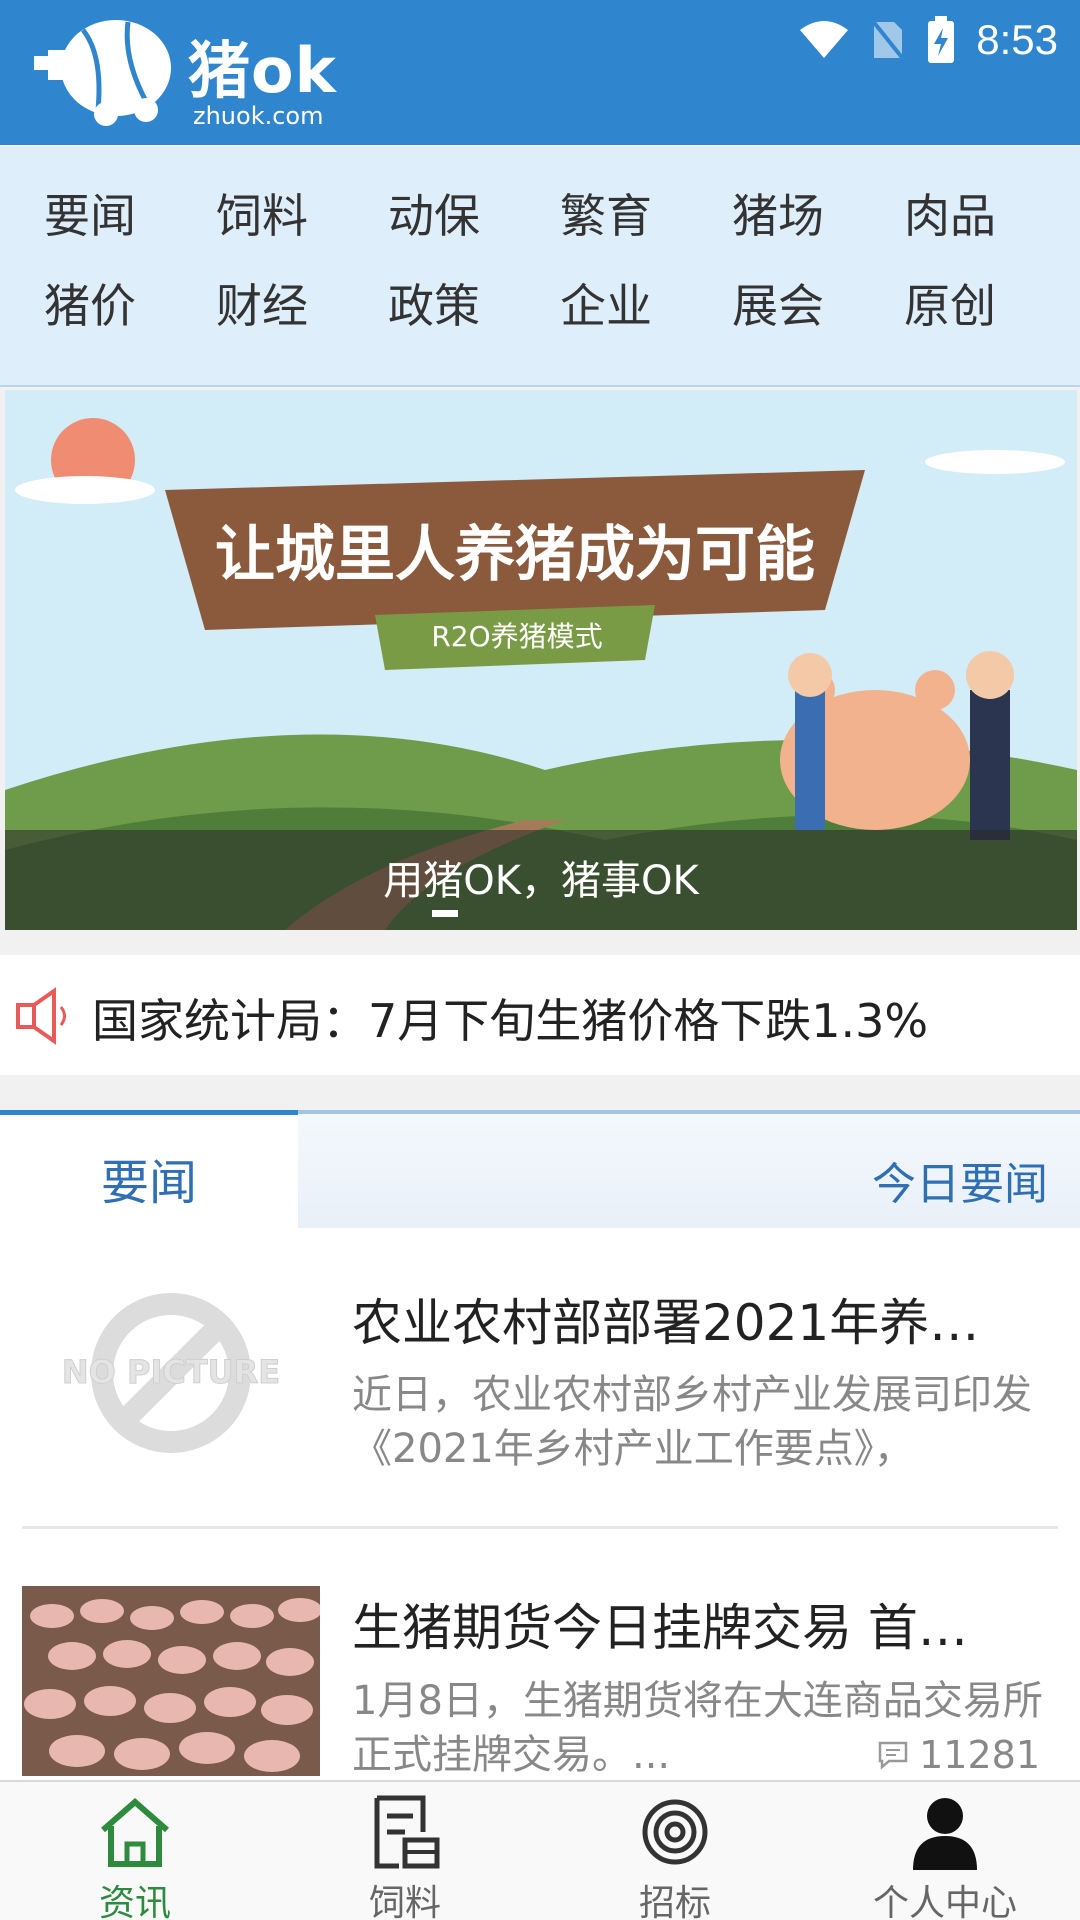 The image size is (1080, 1920). What do you see at coordinates (540, 261) in the screenshot?
I see `category-grid: 要闻 饲料 动保 繁育 猪场 肉品 猪价 财经 政策 企业 展会 原创` at bounding box center [540, 261].